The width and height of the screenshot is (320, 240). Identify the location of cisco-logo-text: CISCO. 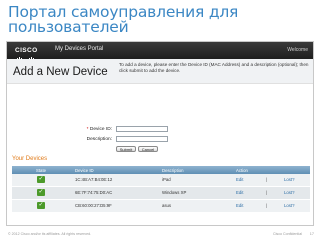
(26, 50).